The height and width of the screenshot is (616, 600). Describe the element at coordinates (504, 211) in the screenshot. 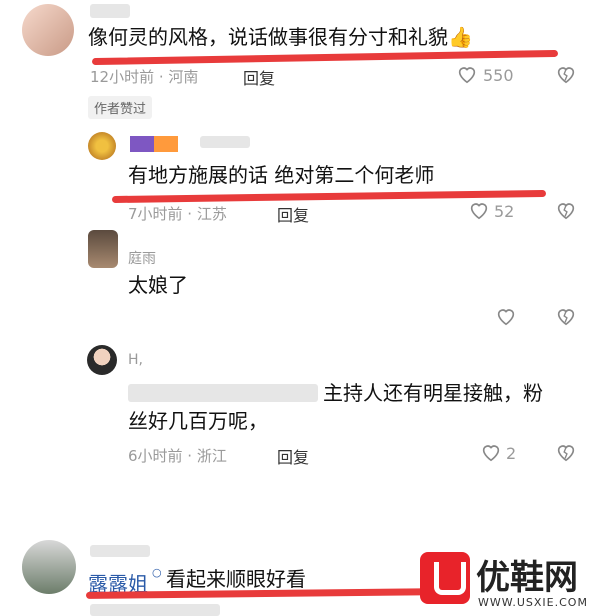

I see `like-count: 52` at that location.